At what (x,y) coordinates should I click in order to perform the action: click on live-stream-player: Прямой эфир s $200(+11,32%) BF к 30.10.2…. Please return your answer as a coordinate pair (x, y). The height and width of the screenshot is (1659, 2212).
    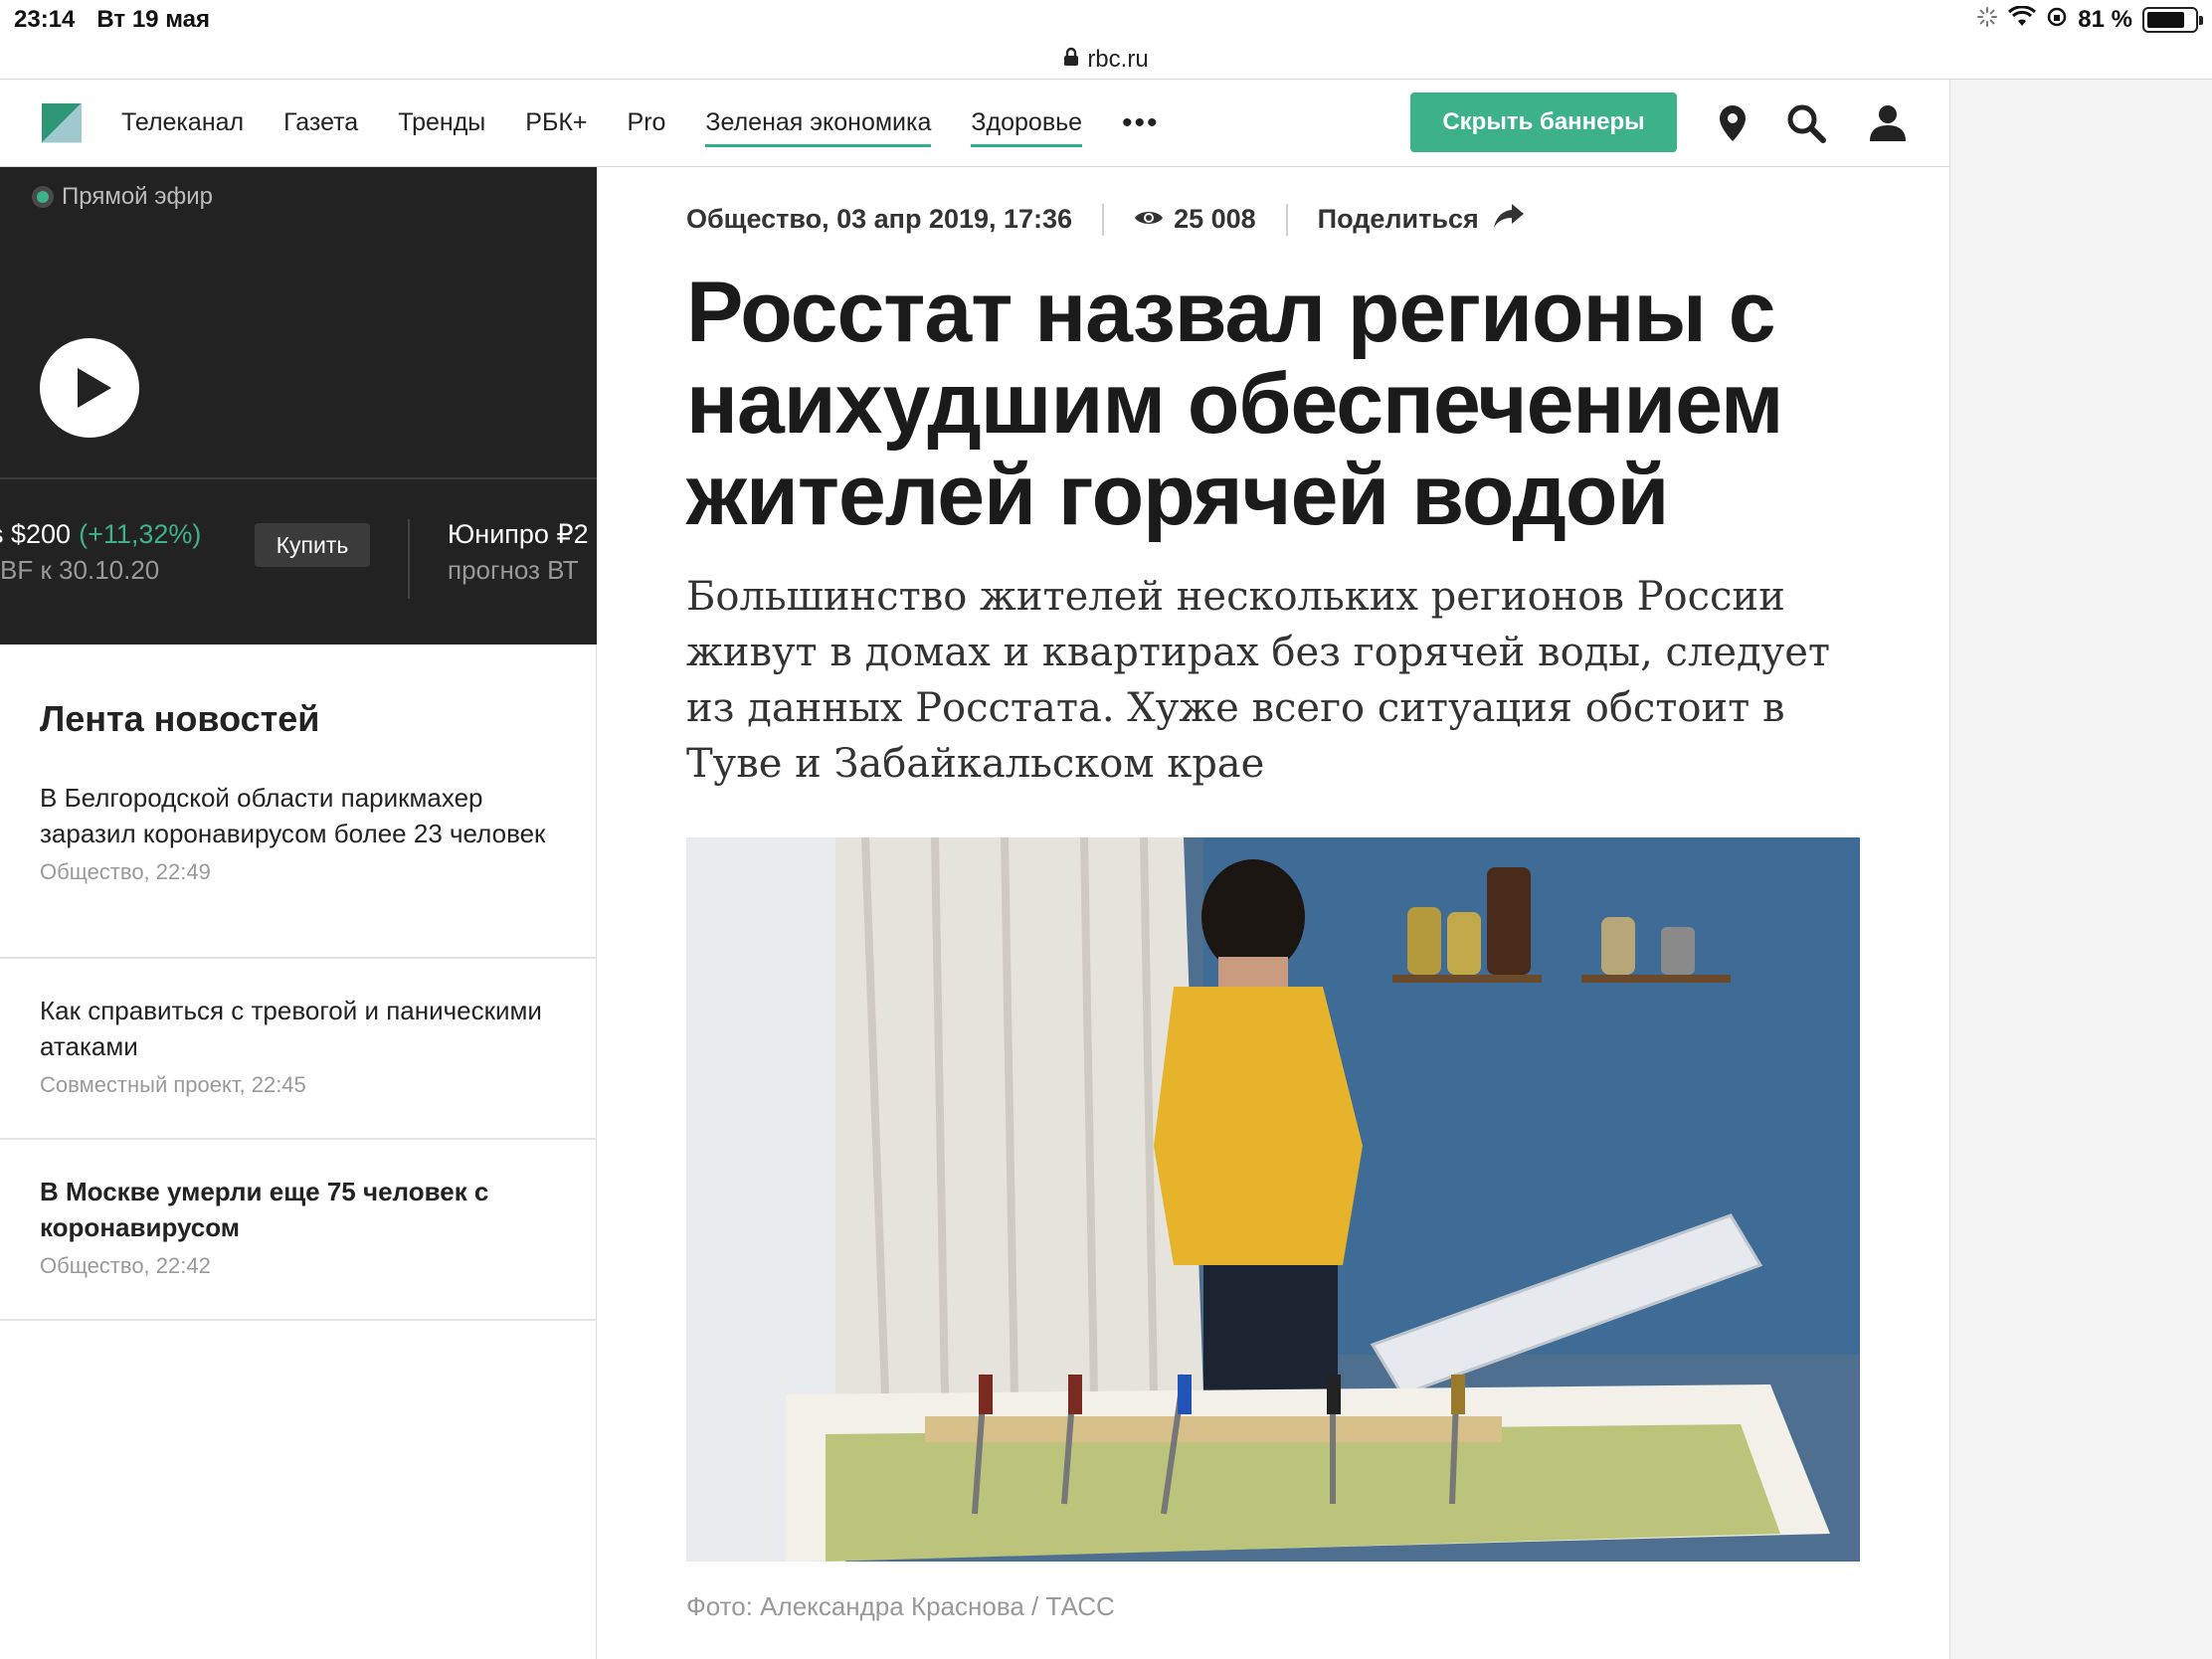
    Looking at the image, I should click on (298, 406).